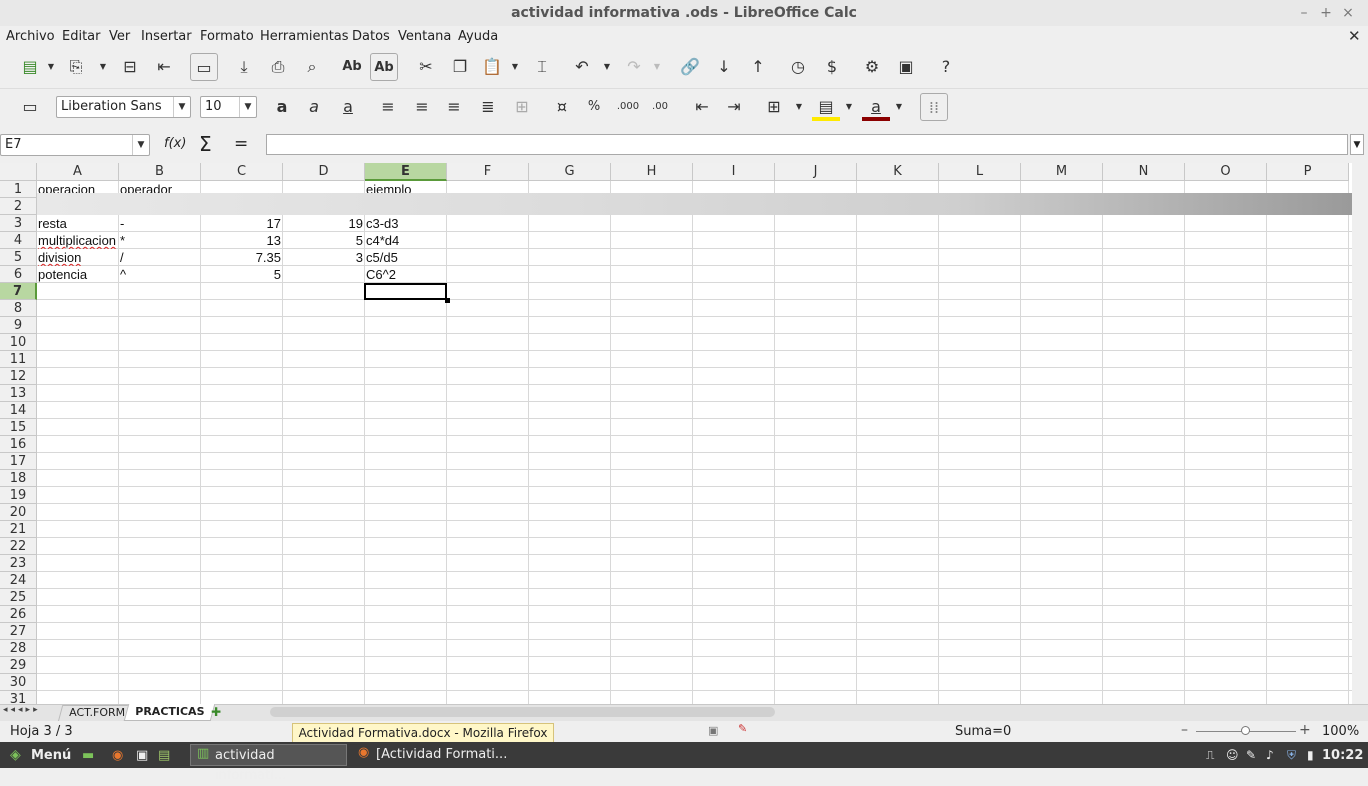 This screenshot has width=1368, height=786. Describe the element at coordinates (1062, 172) in the screenshot. I see `column-header-m: M` at that location.